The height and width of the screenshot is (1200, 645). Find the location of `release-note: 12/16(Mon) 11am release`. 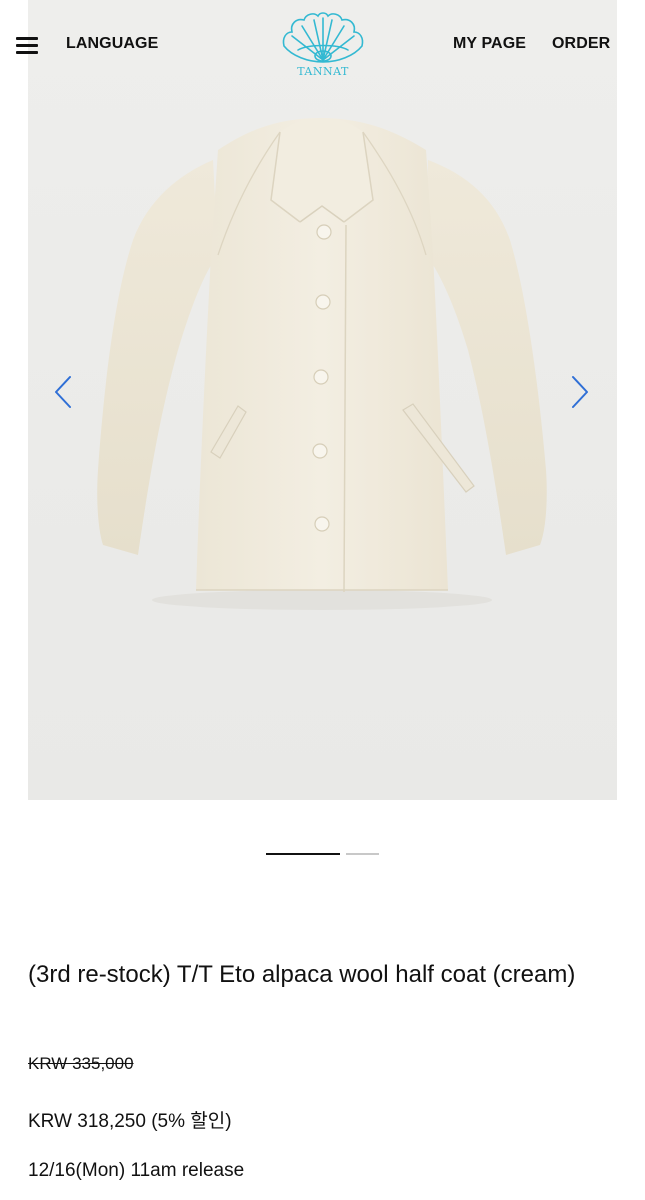

release-note: 12/16(Mon) 11am release is located at coordinates (136, 1170).